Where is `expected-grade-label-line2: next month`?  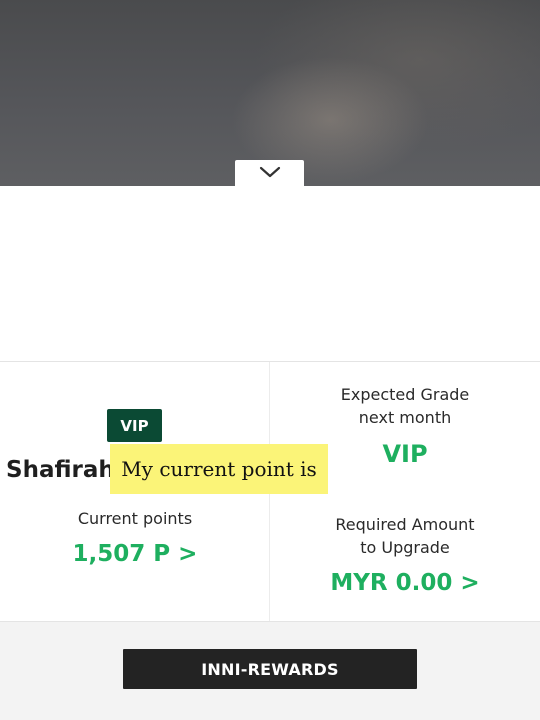 expected-grade-label-line2: next month is located at coordinates (405, 417).